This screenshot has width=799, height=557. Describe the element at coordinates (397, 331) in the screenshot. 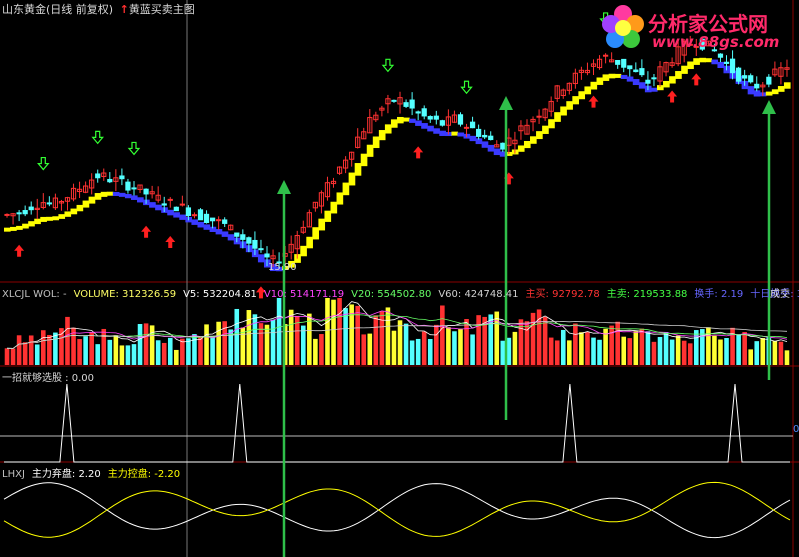

I see `volume-panel` at that location.